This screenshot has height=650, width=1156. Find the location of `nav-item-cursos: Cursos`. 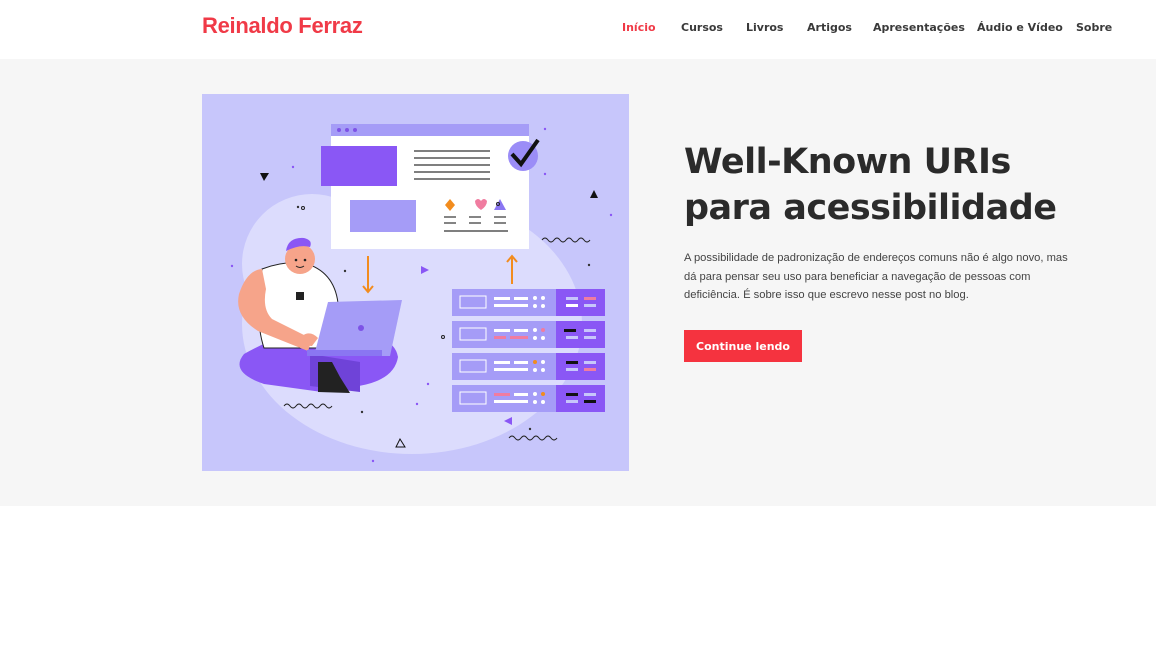

nav-item-cursos: Cursos is located at coordinates (702, 27).